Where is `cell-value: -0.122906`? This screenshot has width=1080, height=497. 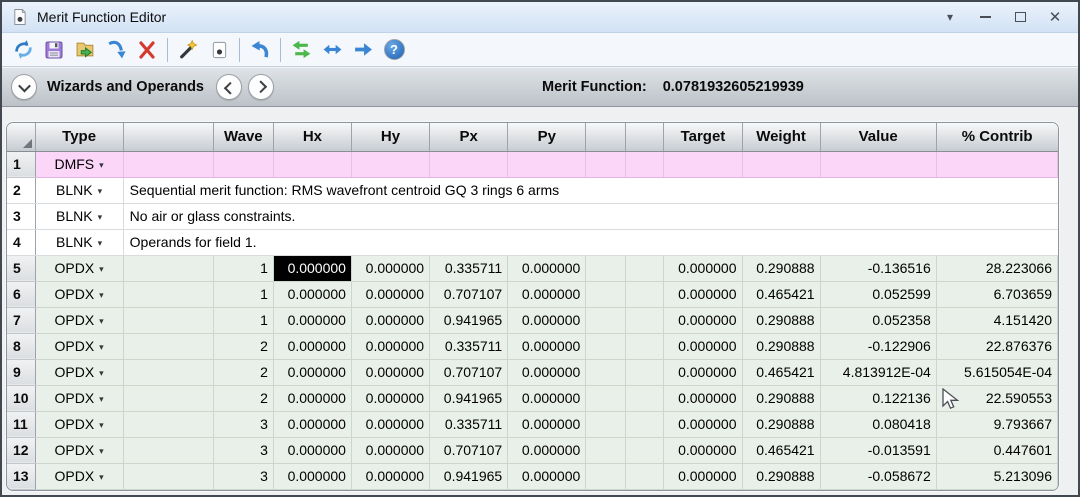 cell-value: -0.122906 is located at coordinates (878, 346).